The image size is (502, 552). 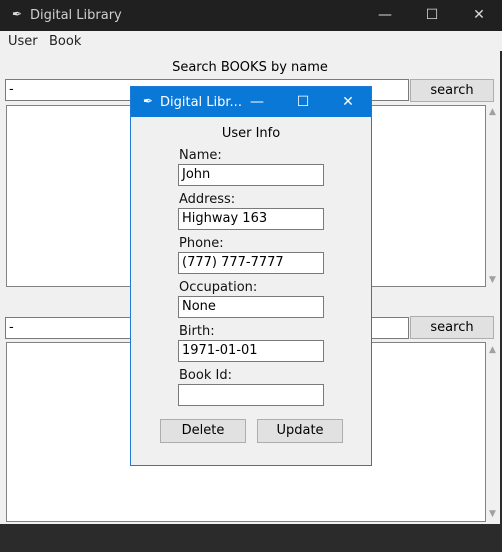 I want to click on book-id-label: Book Id:, so click(x=205, y=375).